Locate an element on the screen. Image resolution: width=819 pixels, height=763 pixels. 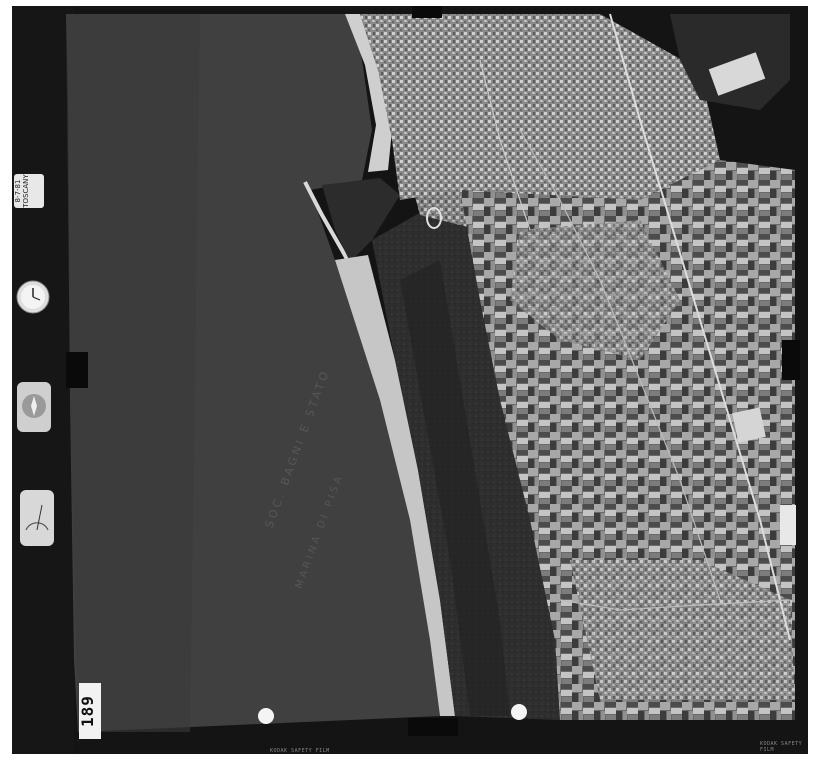
film-inner-left is located at coordinates (43, 380).